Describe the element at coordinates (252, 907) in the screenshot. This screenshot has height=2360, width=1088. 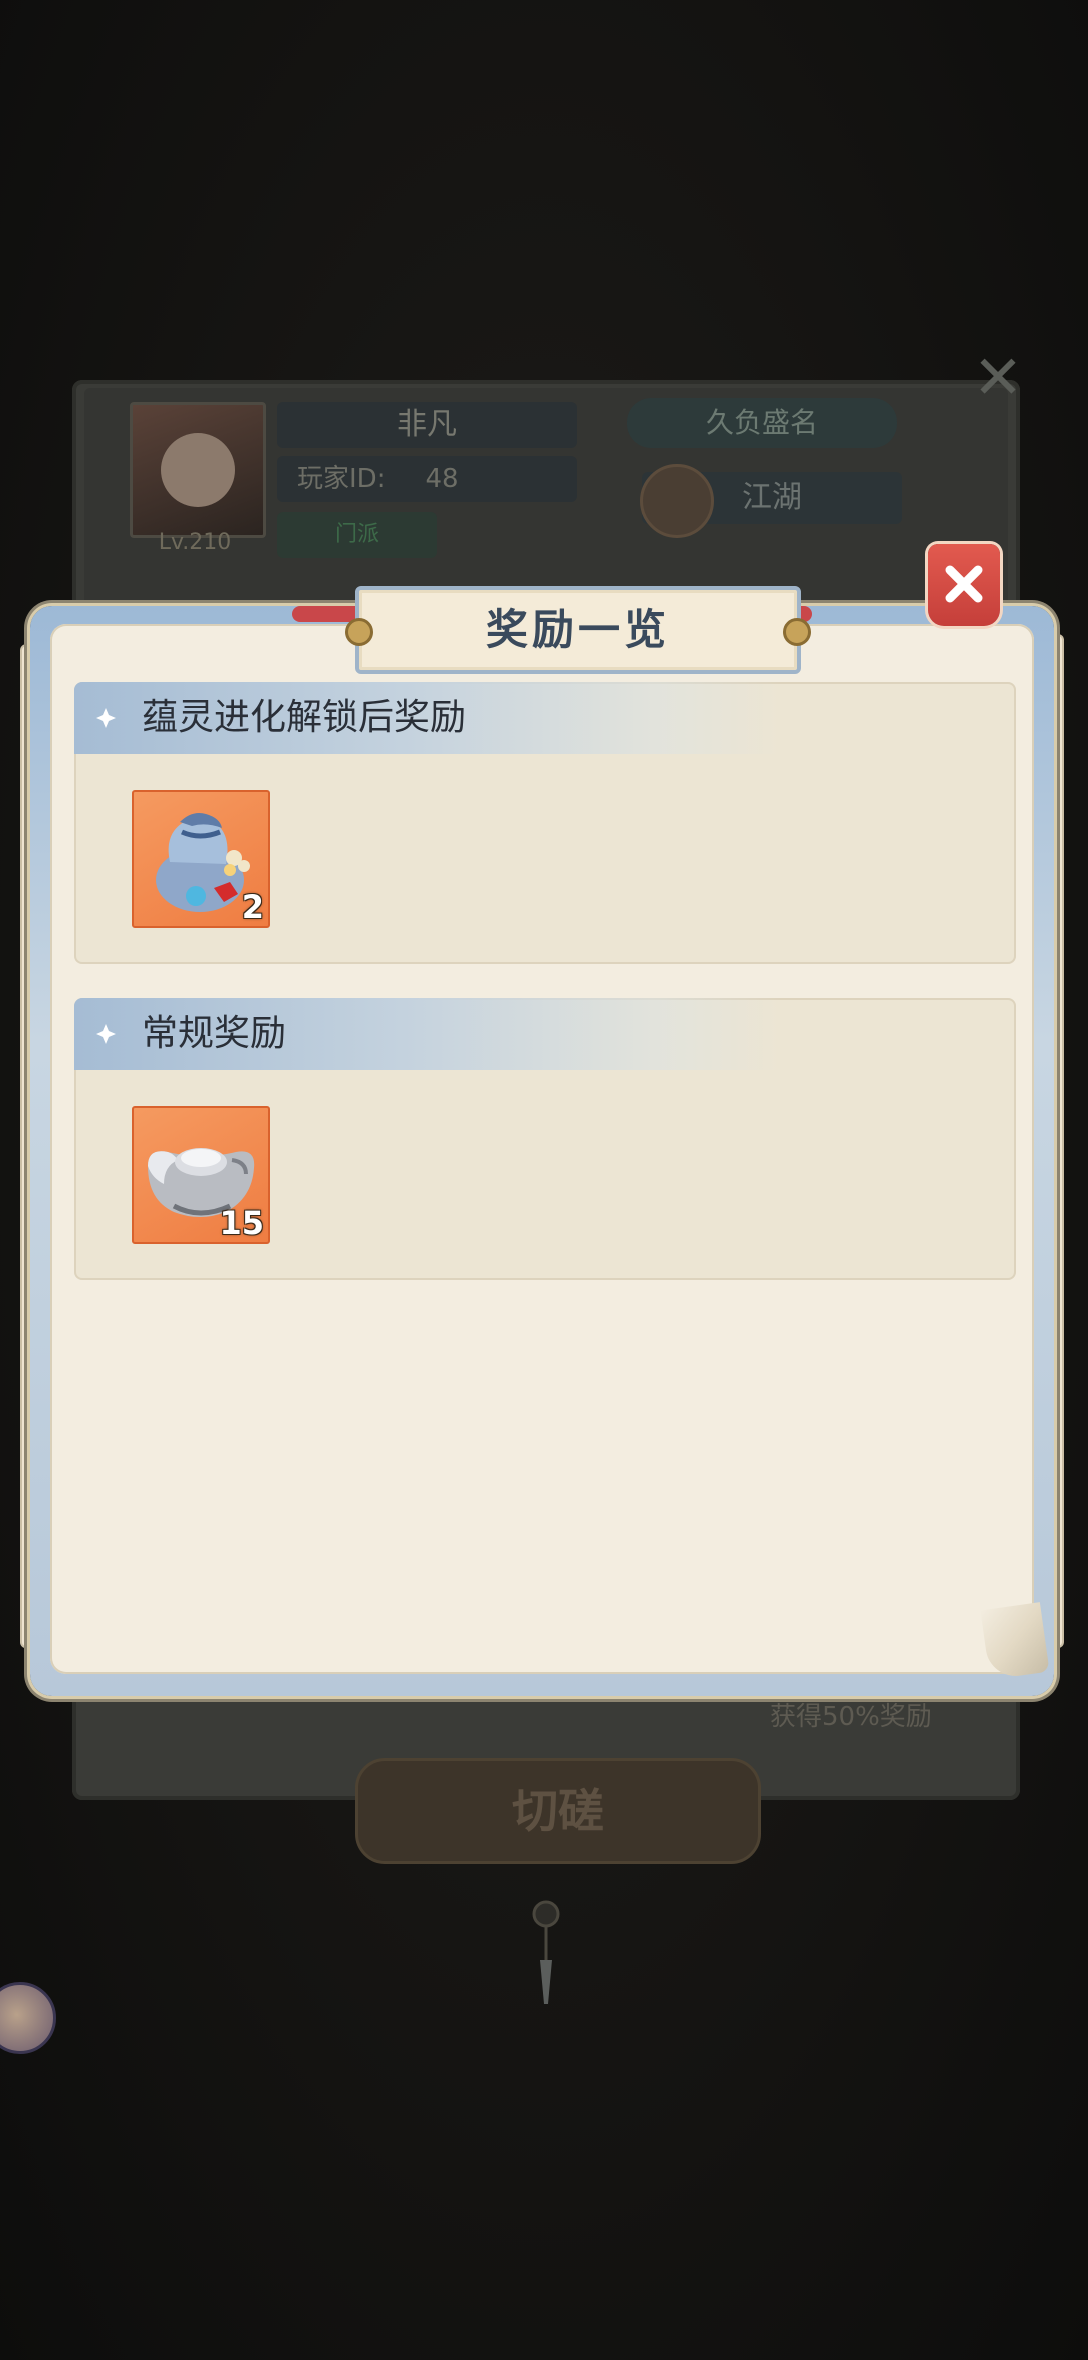
I see `item-count: 2` at that location.